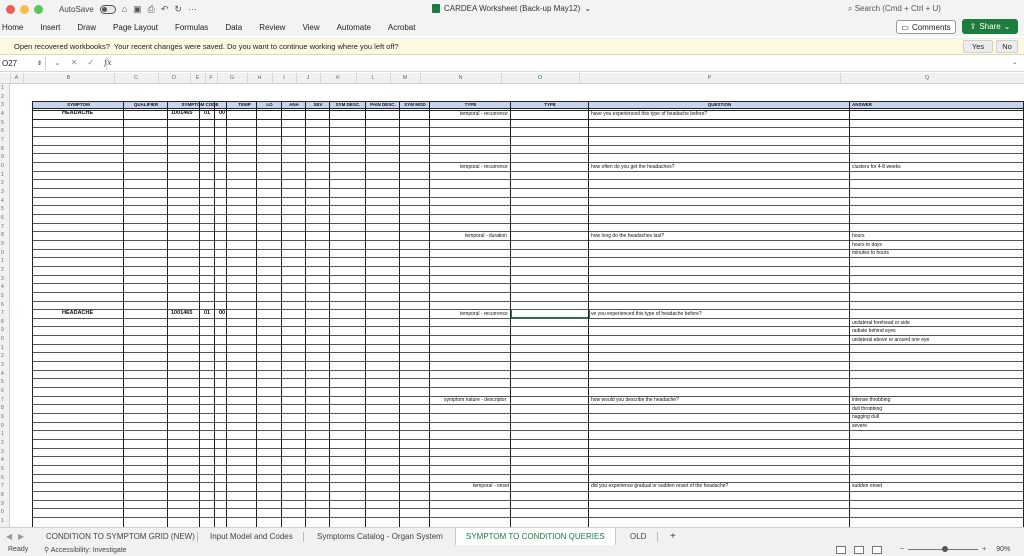 The width and height of the screenshot is (1024, 556). Describe the element at coordinates (178, 9) in the screenshot. I see `redo-icon: ↻` at that location.